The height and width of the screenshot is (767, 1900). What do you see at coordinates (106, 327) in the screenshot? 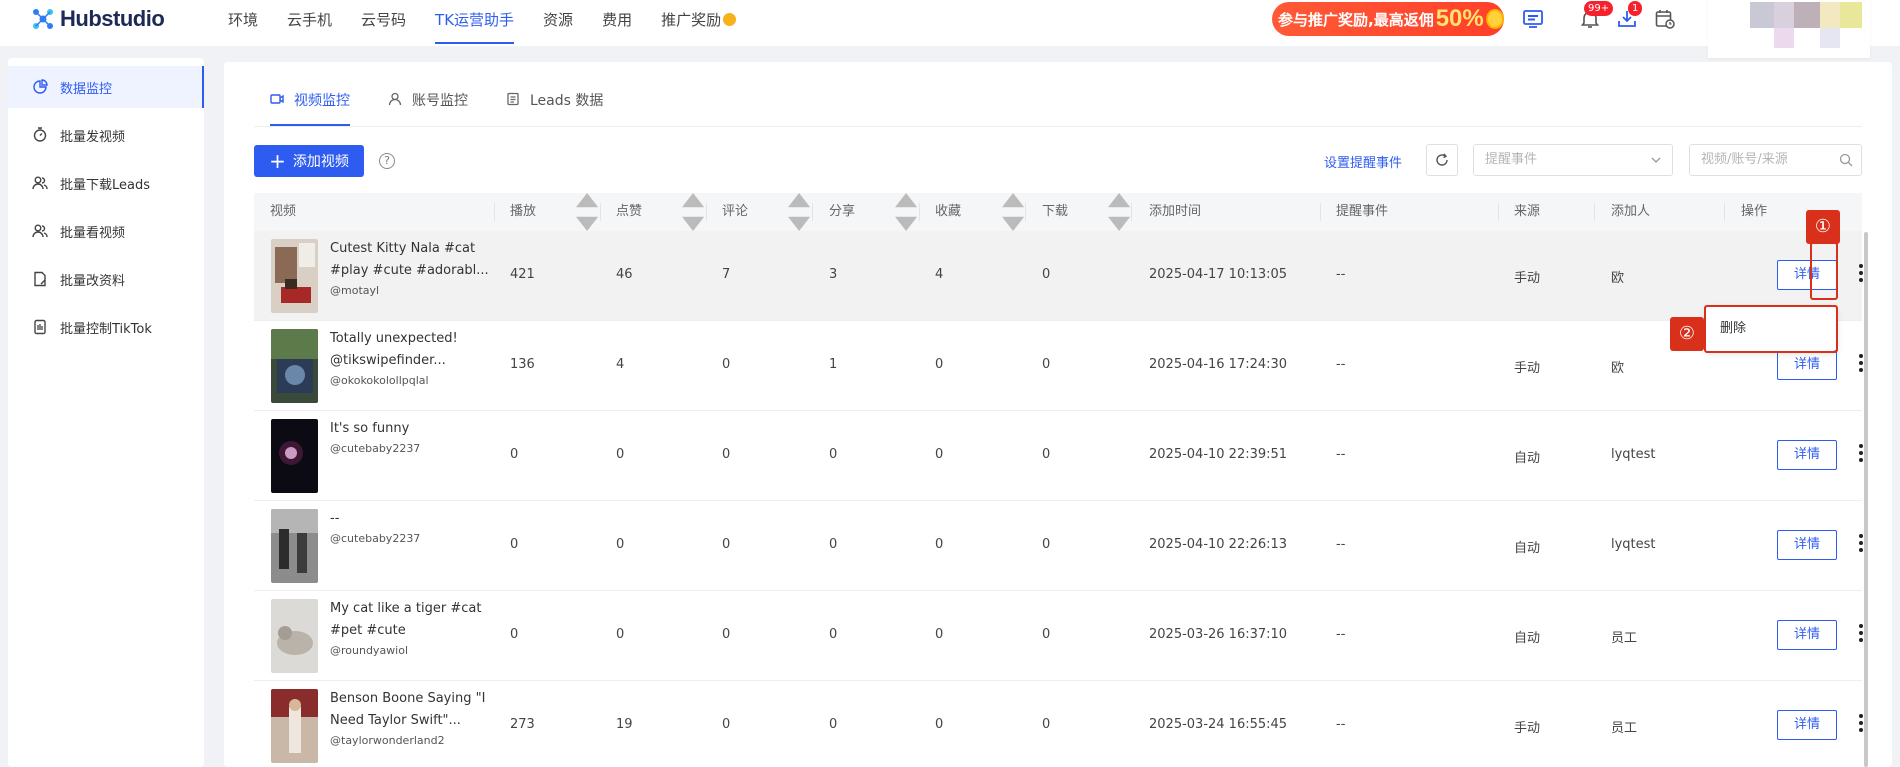
I see `sidebar-item-batch-control-tiktok: 批量控制TikTok` at bounding box center [106, 327].